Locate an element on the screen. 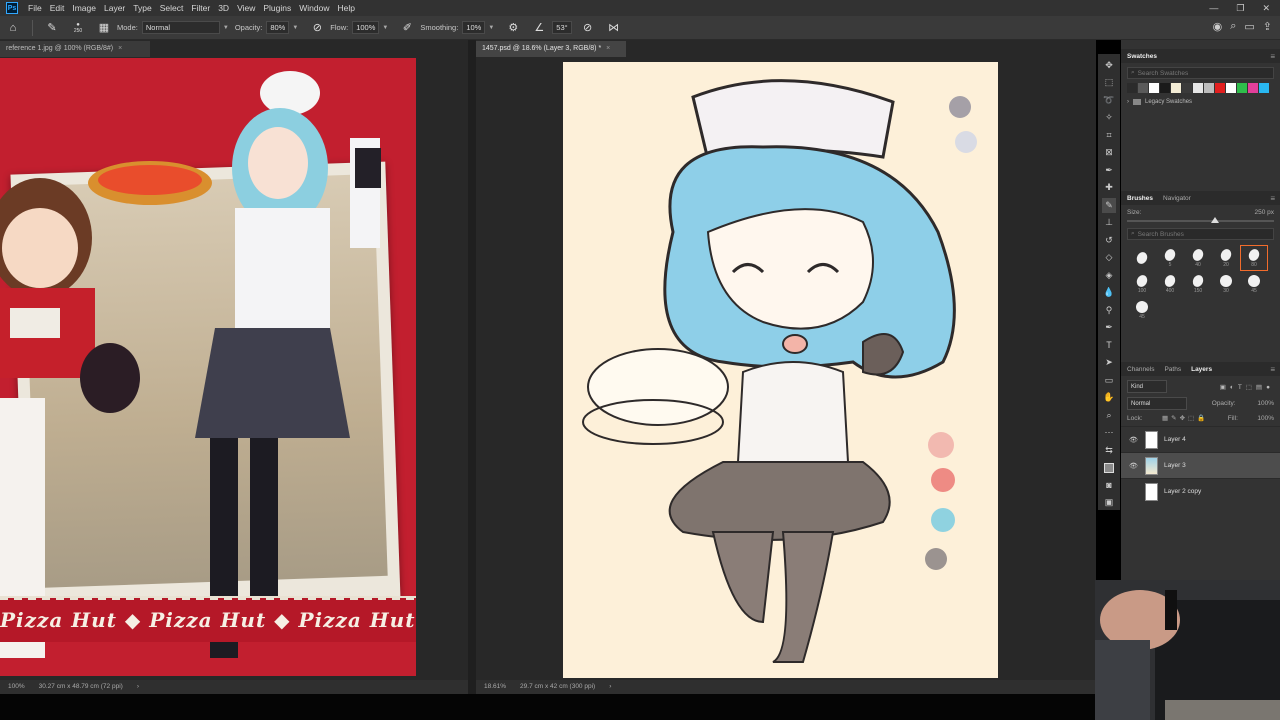  tab-canvas: 1457.psd @ 18.6% (Layer 3, RGB/8) * × is located at coordinates (551, 49).